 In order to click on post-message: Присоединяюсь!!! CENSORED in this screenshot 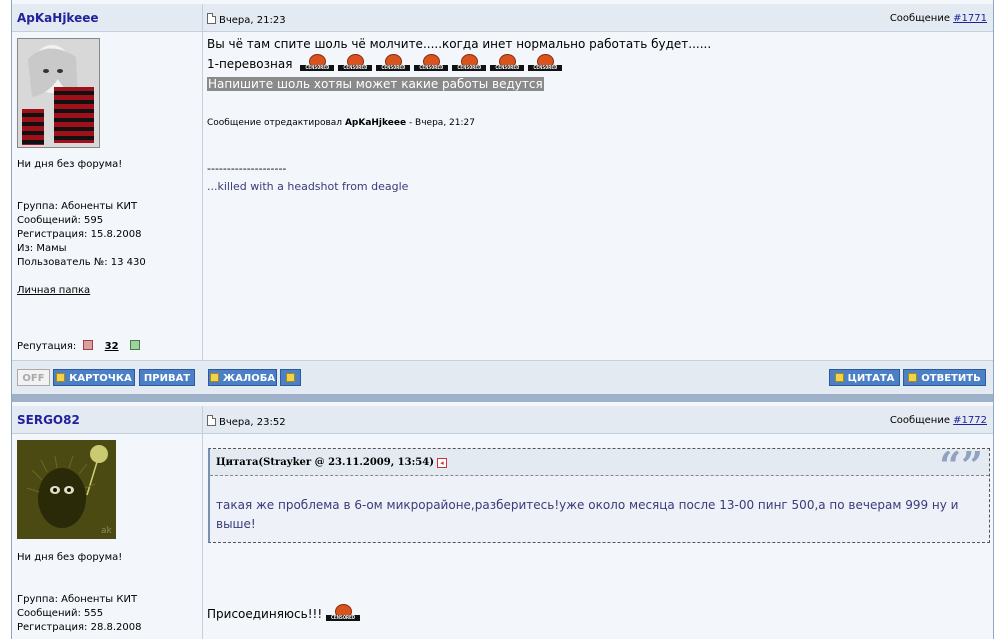, I will do `click(285, 613)`.